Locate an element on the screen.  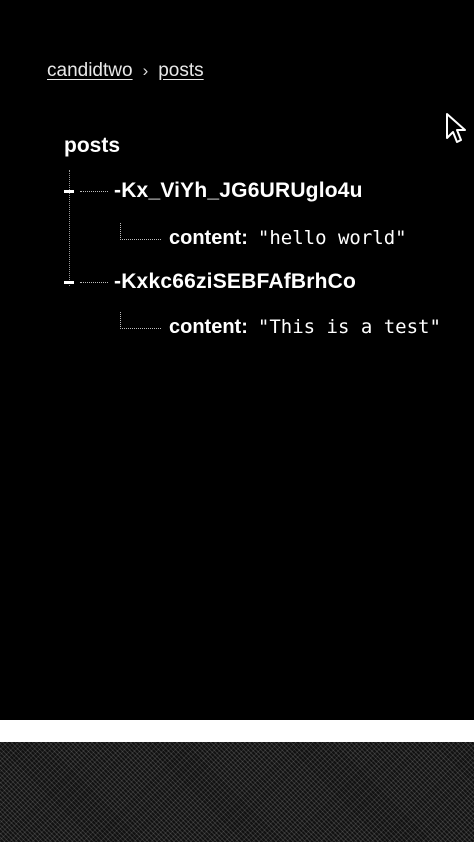
tree-leaf: content : "This is a test" is located at coordinates (280, 326).